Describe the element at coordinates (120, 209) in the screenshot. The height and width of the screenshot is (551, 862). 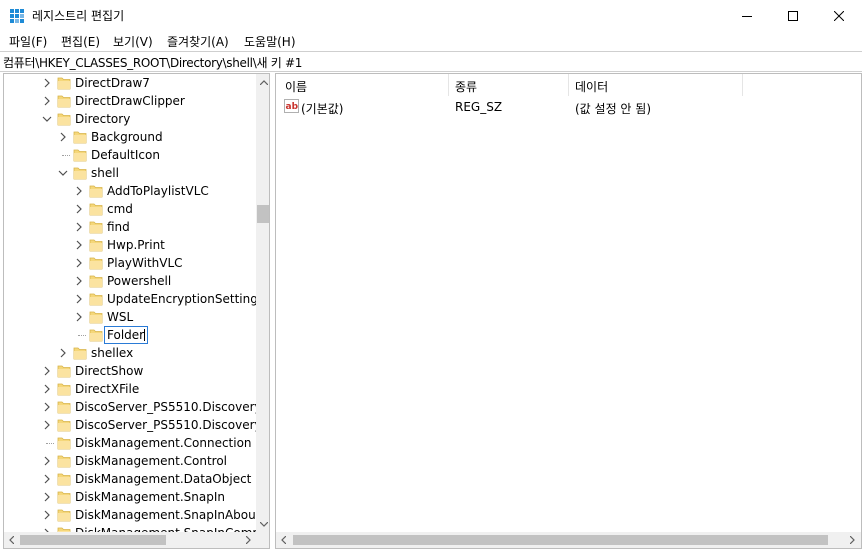
I see `tree-item-label: cmd` at that location.